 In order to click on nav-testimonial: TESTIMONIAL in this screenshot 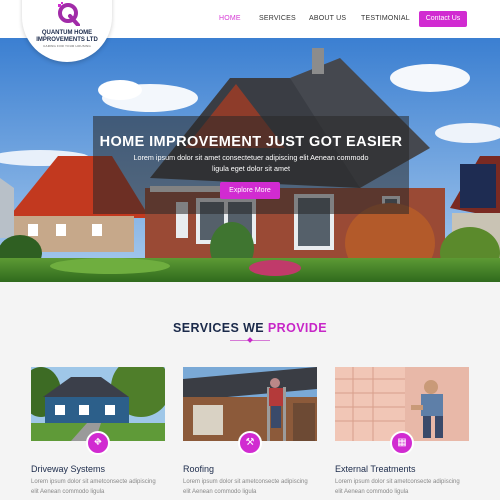, I will do `click(385, 18)`.